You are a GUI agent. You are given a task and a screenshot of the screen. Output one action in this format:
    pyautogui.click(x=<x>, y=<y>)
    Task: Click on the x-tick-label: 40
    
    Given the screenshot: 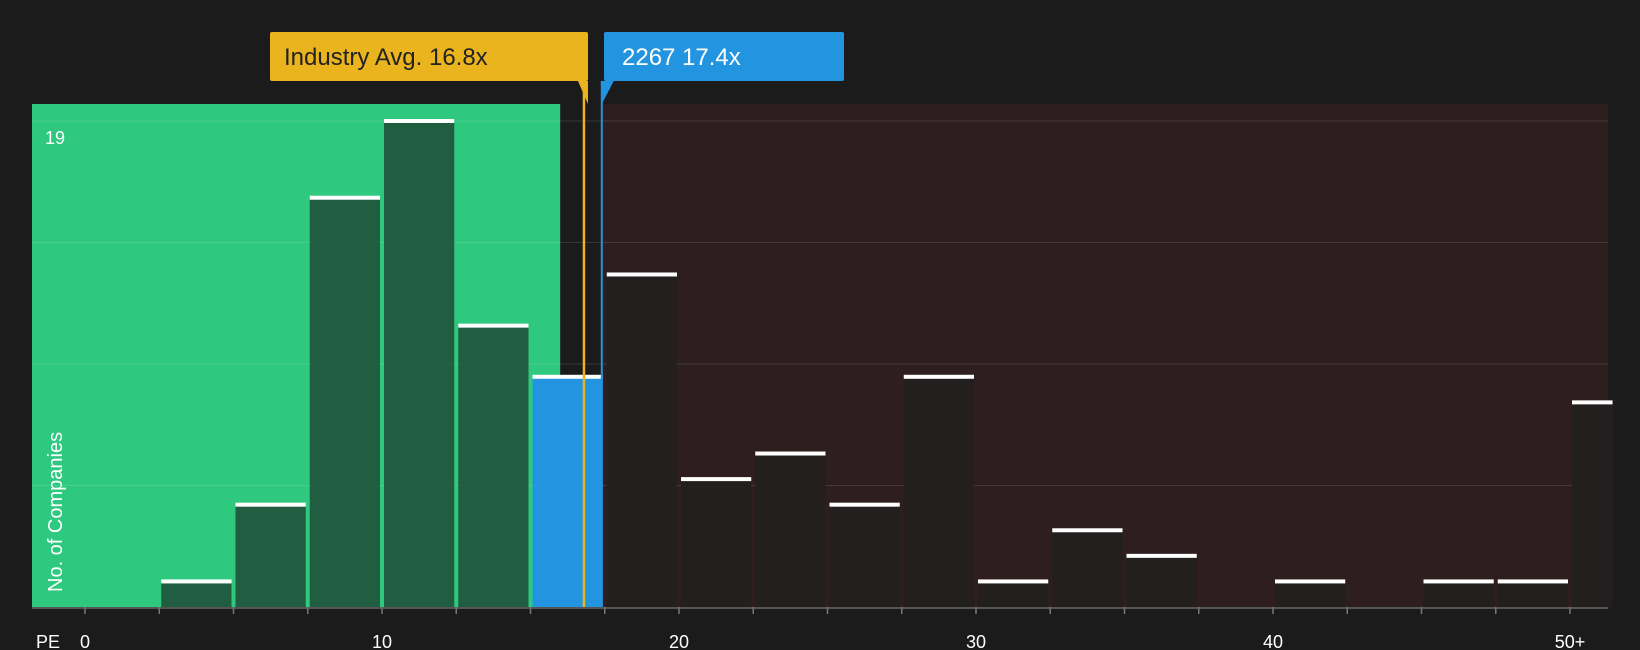 What is the action you would take?
    pyautogui.click(x=1273, y=641)
    